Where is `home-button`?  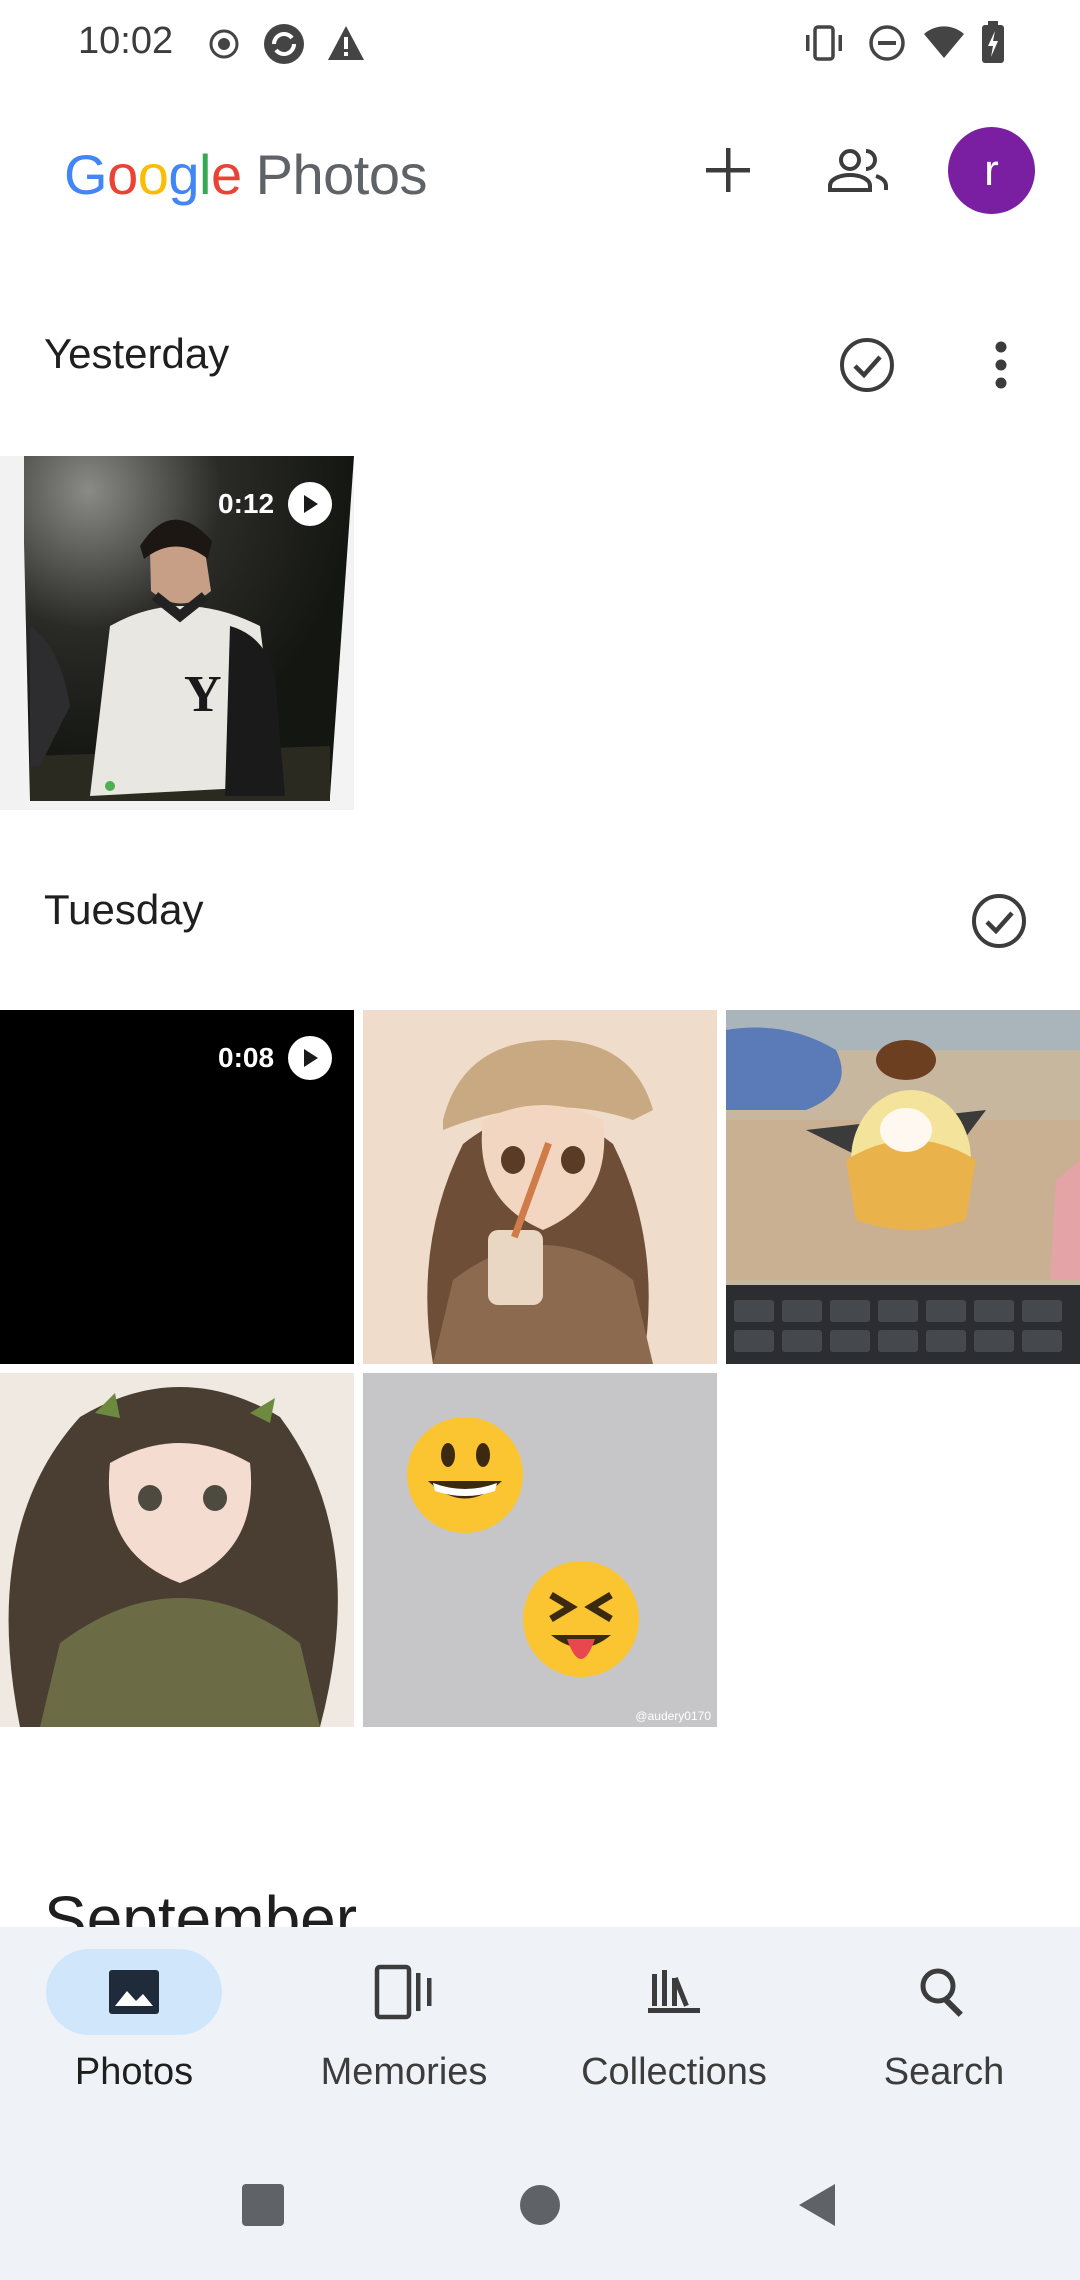 home-button is located at coordinates (540, 2205).